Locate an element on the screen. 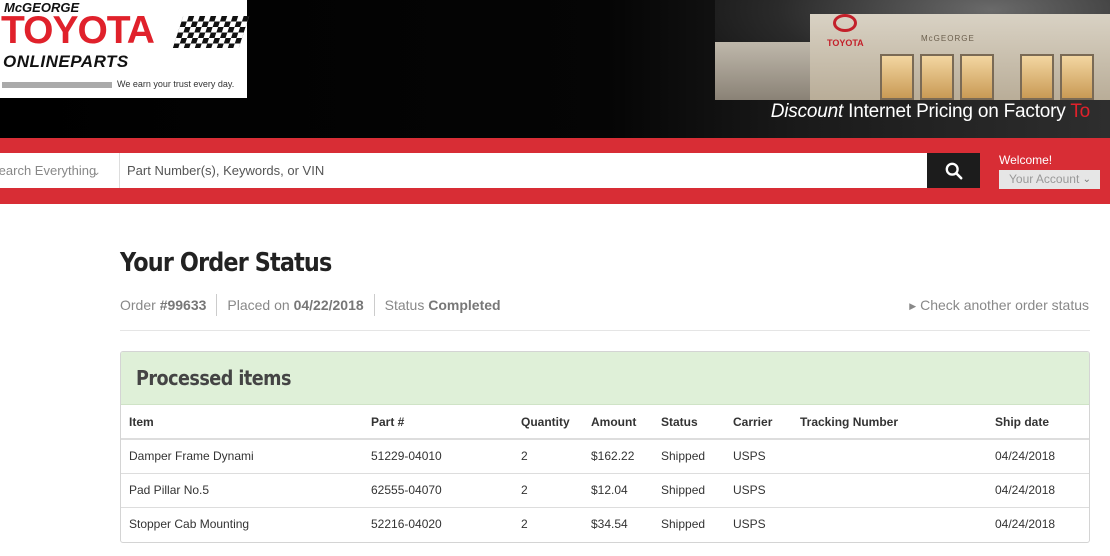 The width and height of the screenshot is (1110, 556). caret-right-icon: ▶ is located at coordinates (913, 306).